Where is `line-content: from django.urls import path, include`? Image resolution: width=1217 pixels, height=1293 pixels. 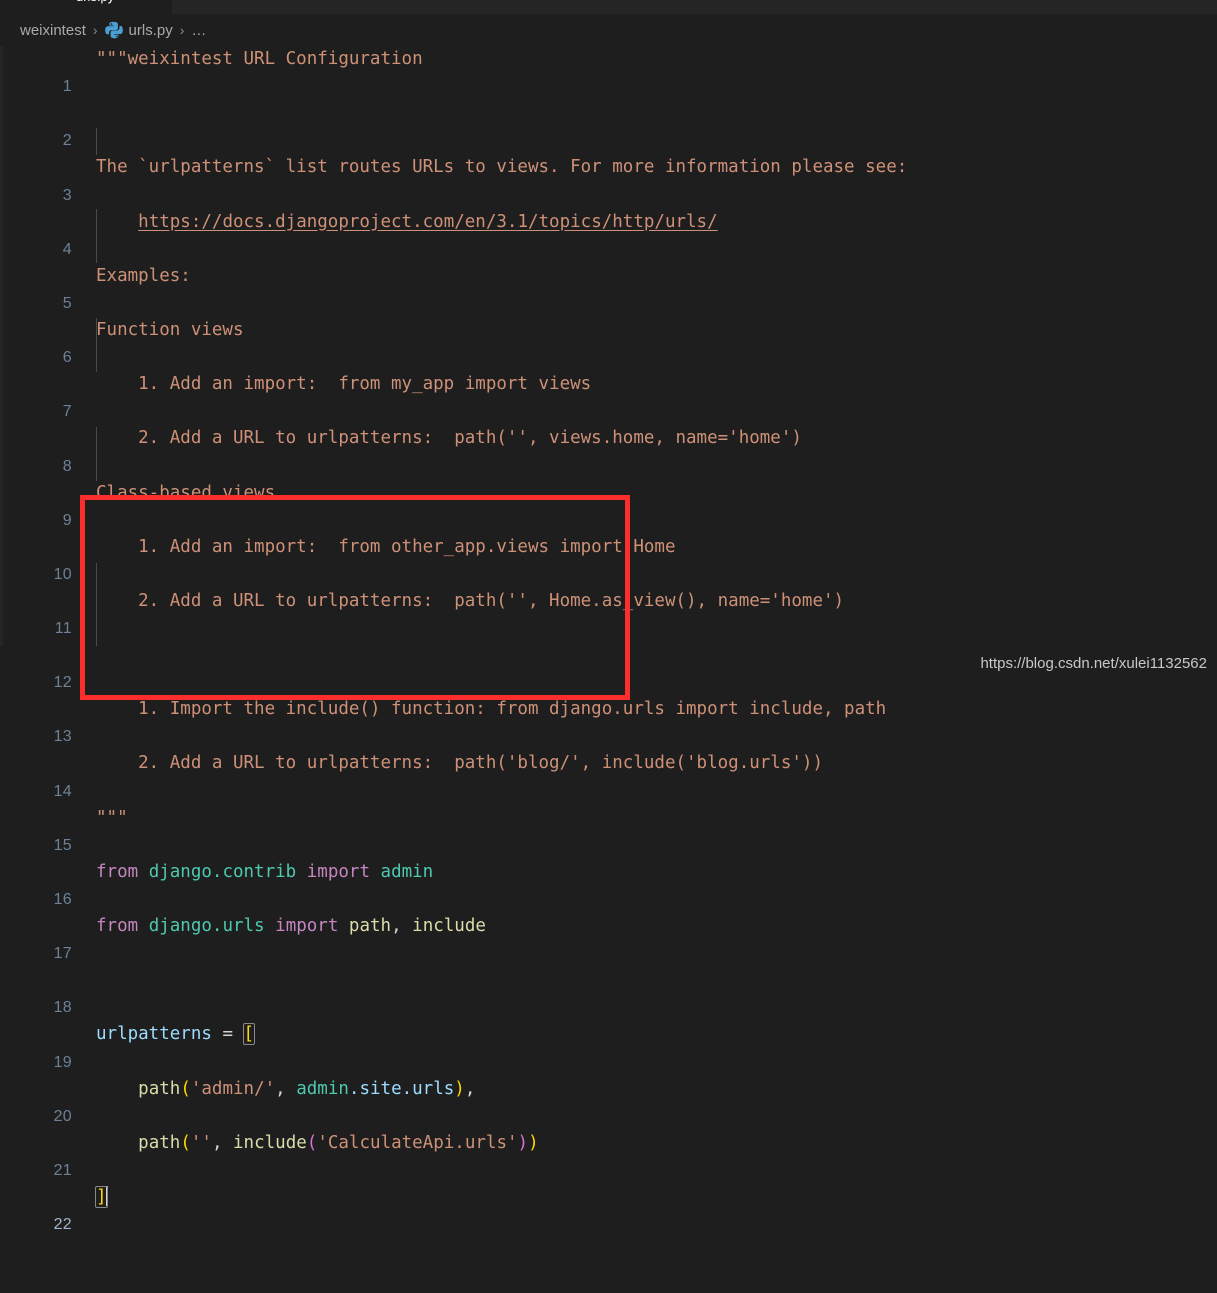 line-content: from django.urls import path, include is located at coordinates (291, 926).